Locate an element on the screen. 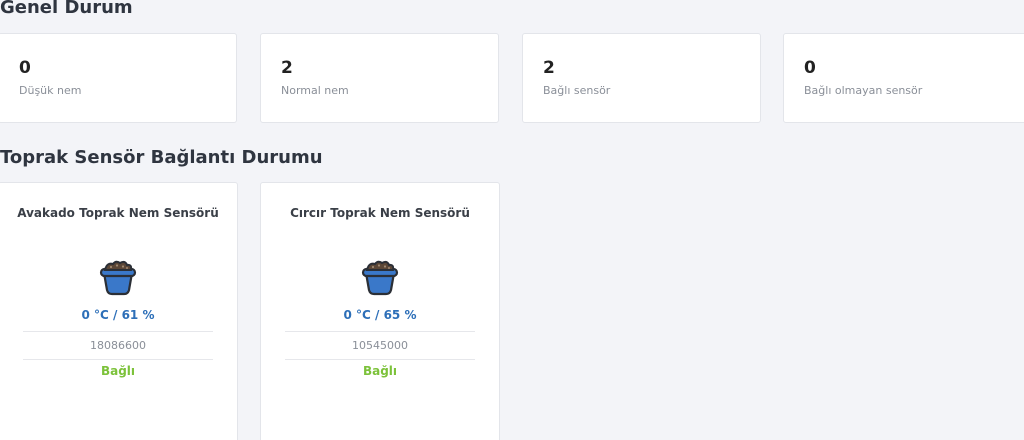  stat-label: Bağlı sensör is located at coordinates (577, 90).